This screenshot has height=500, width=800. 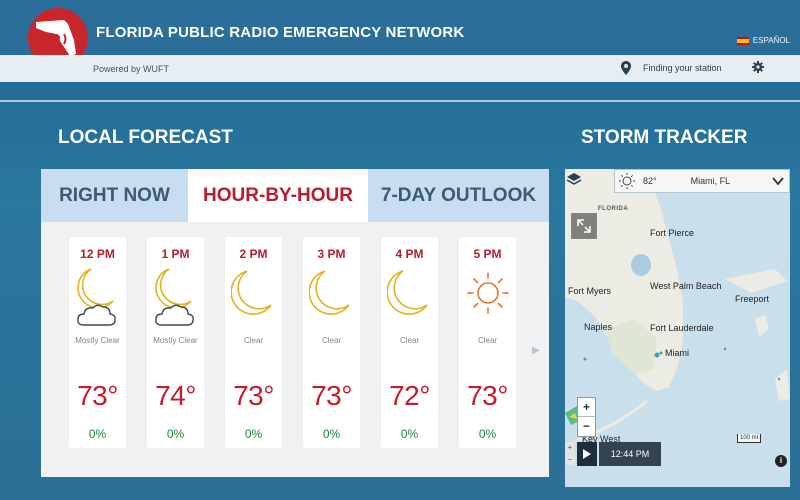 What do you see at coordinates (677, 353) in the screenshot?
I see `map-label-miami: Miami` at bounding box center [677, 353].